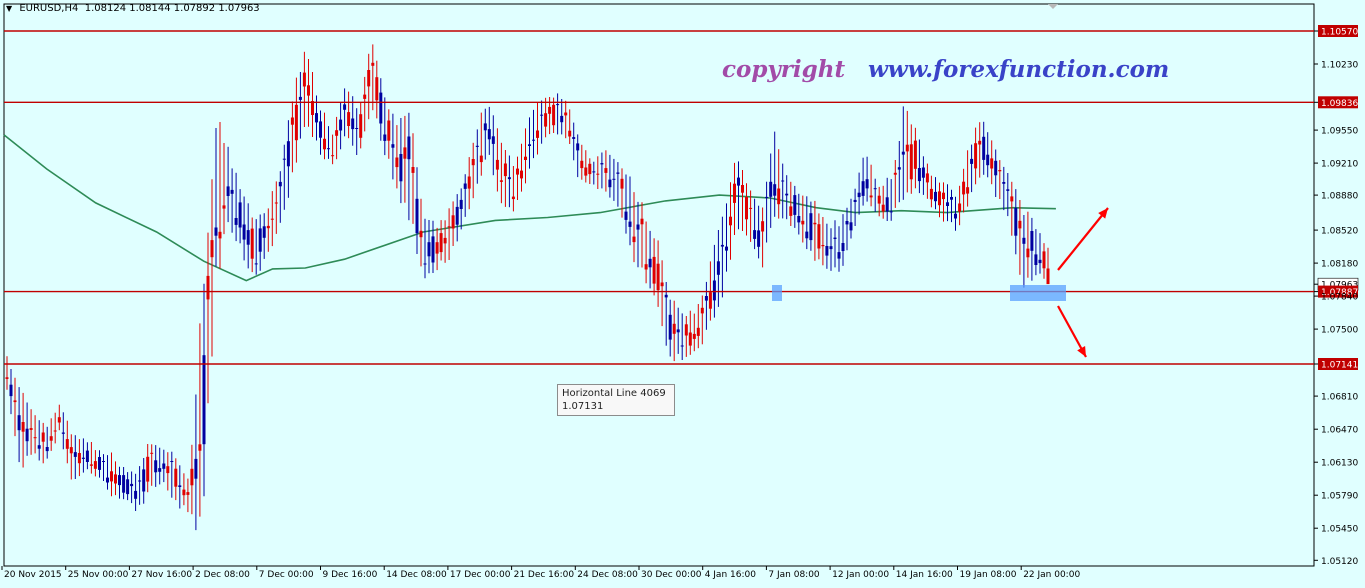  I want to click on x-tick-label: 9 Dec 16:00, so click(350, 575).